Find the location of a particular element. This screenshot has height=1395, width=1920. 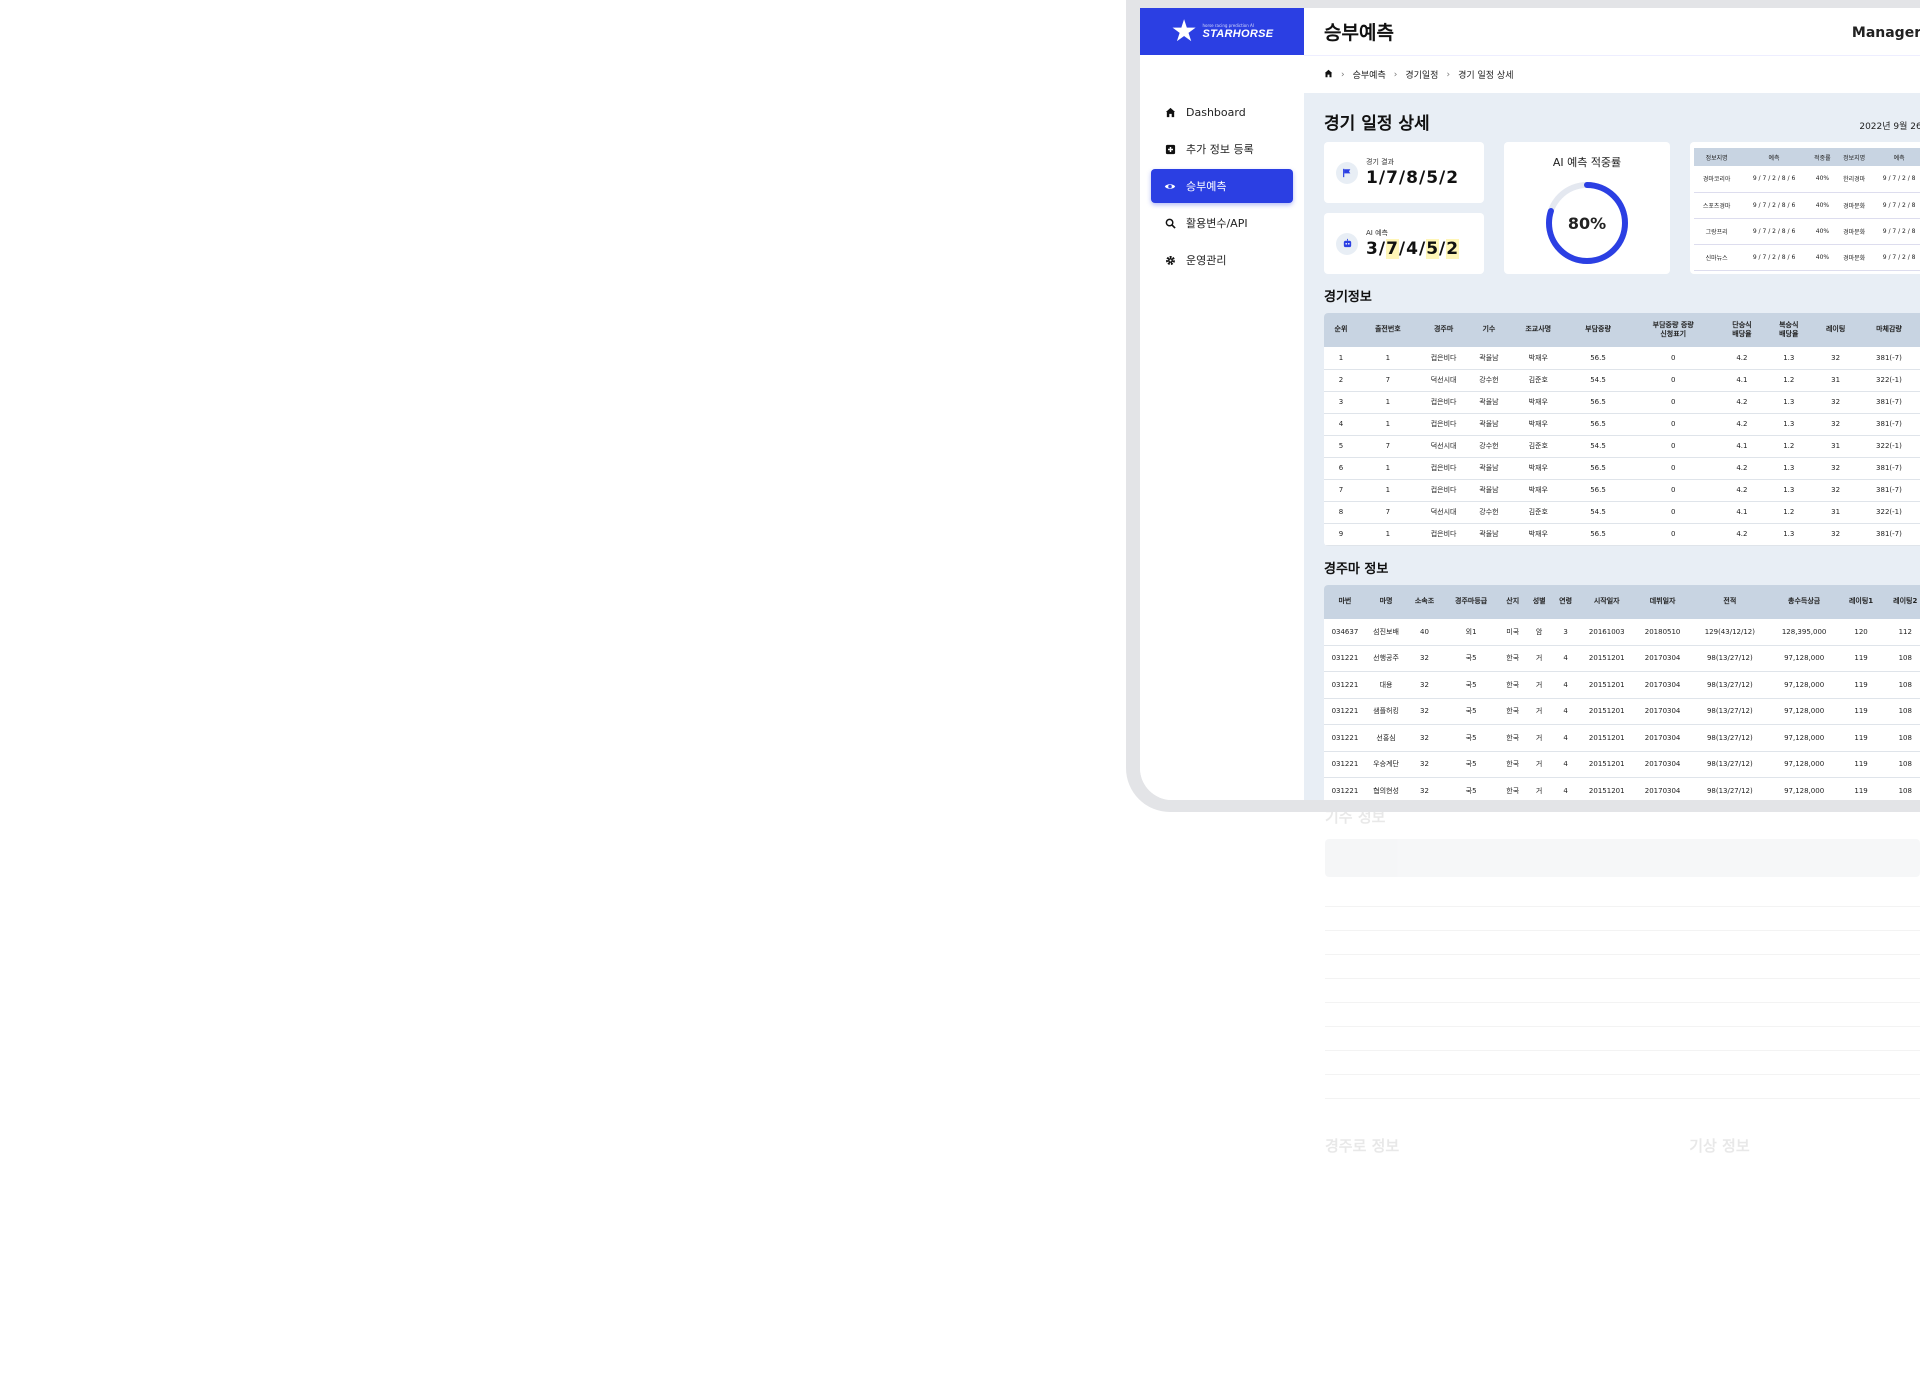

home-icon is located at coordinates (1328, 75).